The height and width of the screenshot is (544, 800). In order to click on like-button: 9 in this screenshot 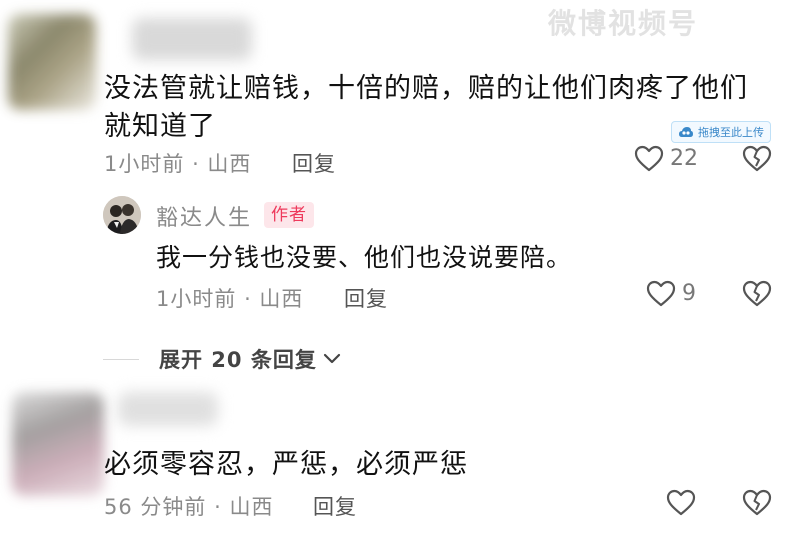, I will do `click(671, 293)`.